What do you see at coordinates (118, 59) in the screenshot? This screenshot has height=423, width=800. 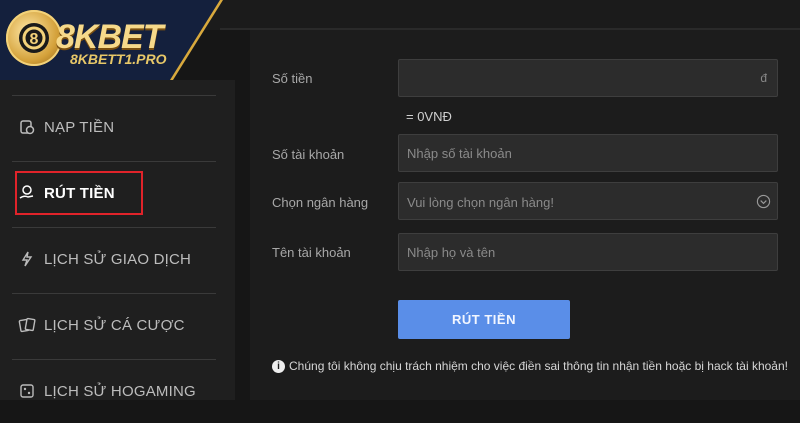 I see `logo-domain: 8KBETT1.PRO` at bounding box center [118, 59].